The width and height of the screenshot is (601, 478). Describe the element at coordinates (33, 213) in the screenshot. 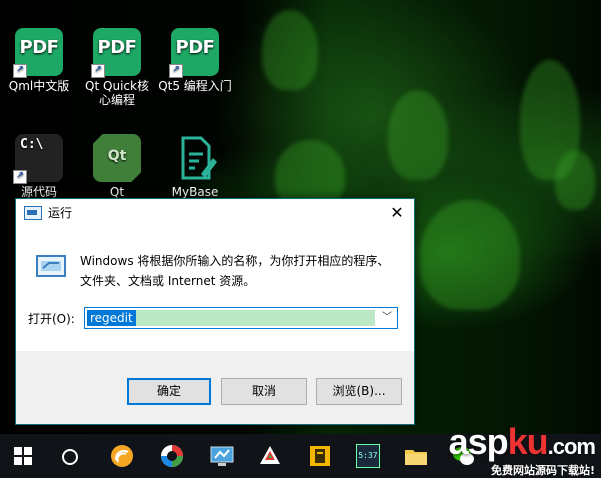

I see `run-window-icon` at that location.